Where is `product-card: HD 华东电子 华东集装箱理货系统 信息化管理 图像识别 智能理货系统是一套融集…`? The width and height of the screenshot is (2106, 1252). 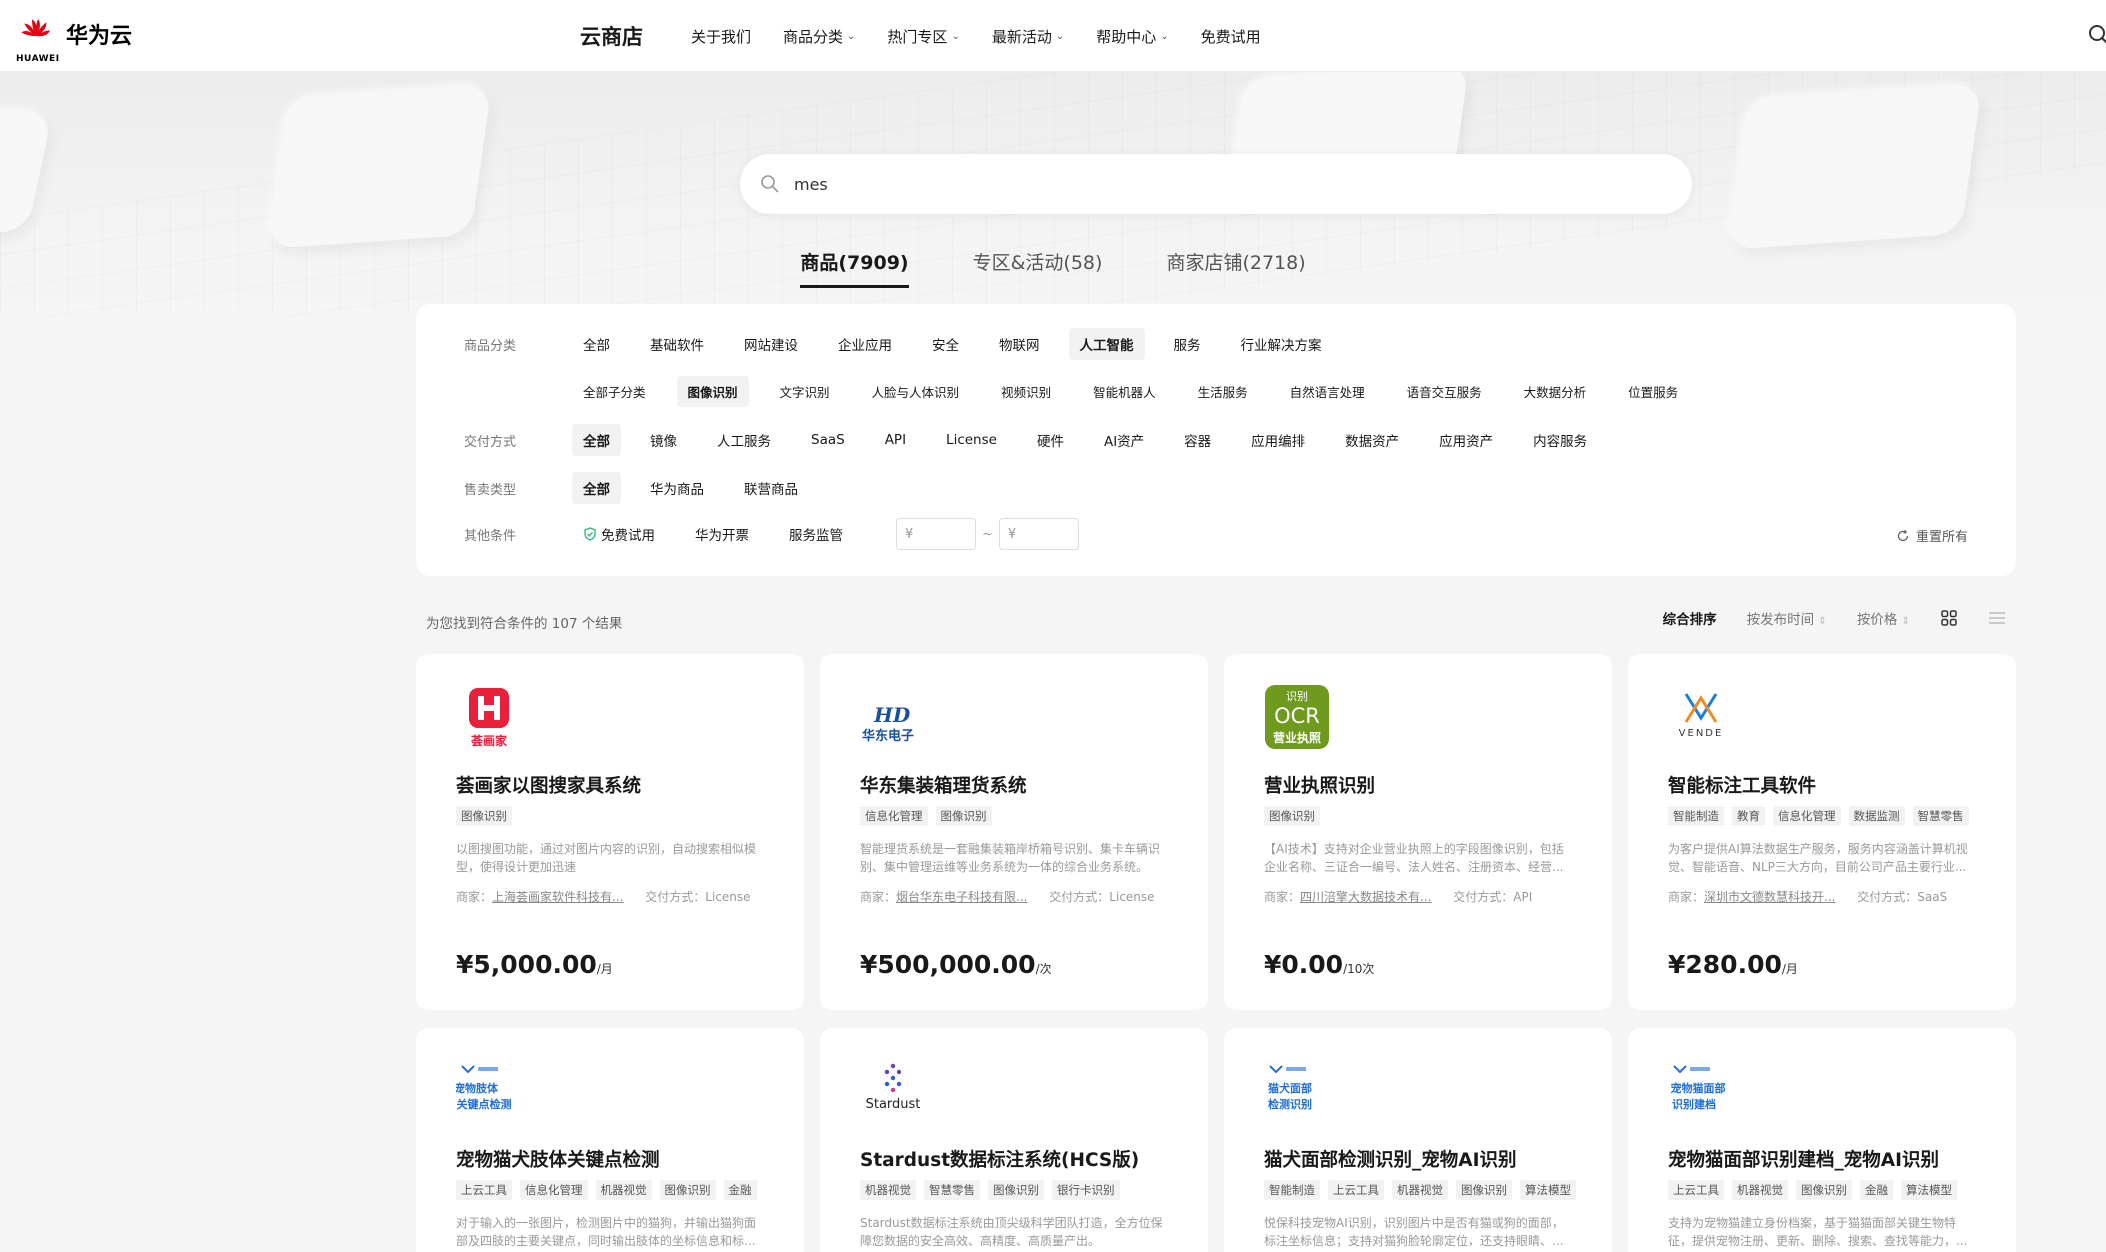 product-card: HD 华东电子 华东集装箱理货系统 信息化管理 图像识别 智能理货系统是一套融集… is located at coordinates (1014, 832).